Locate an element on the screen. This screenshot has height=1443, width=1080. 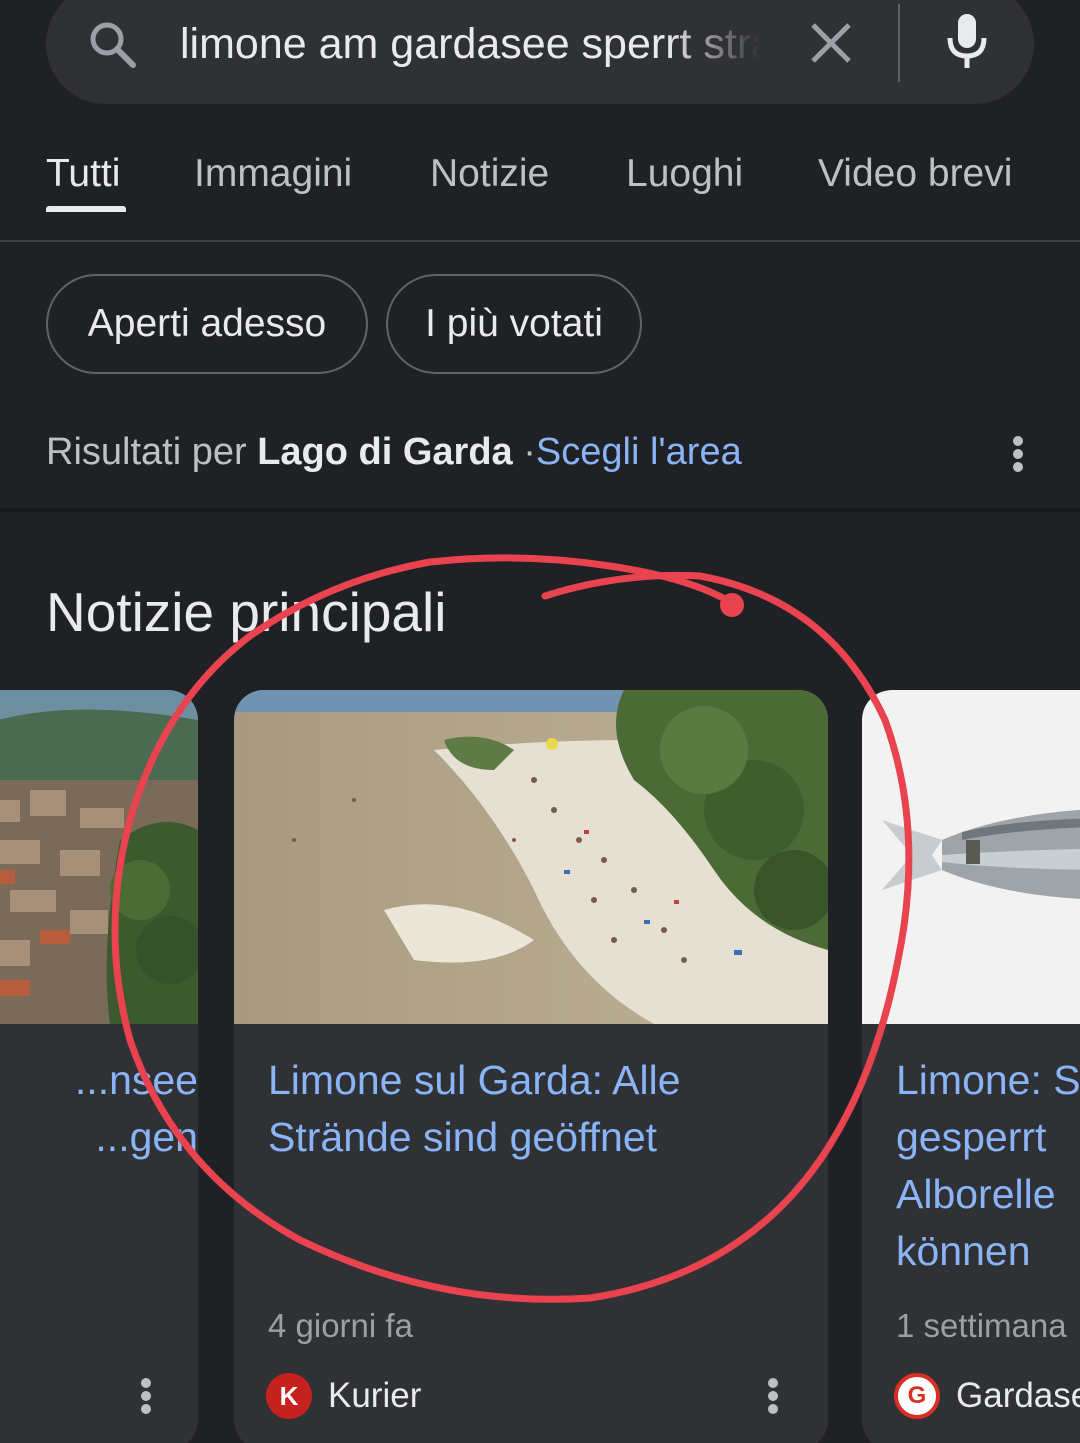
search-divider is located at coordinates (899, 43).